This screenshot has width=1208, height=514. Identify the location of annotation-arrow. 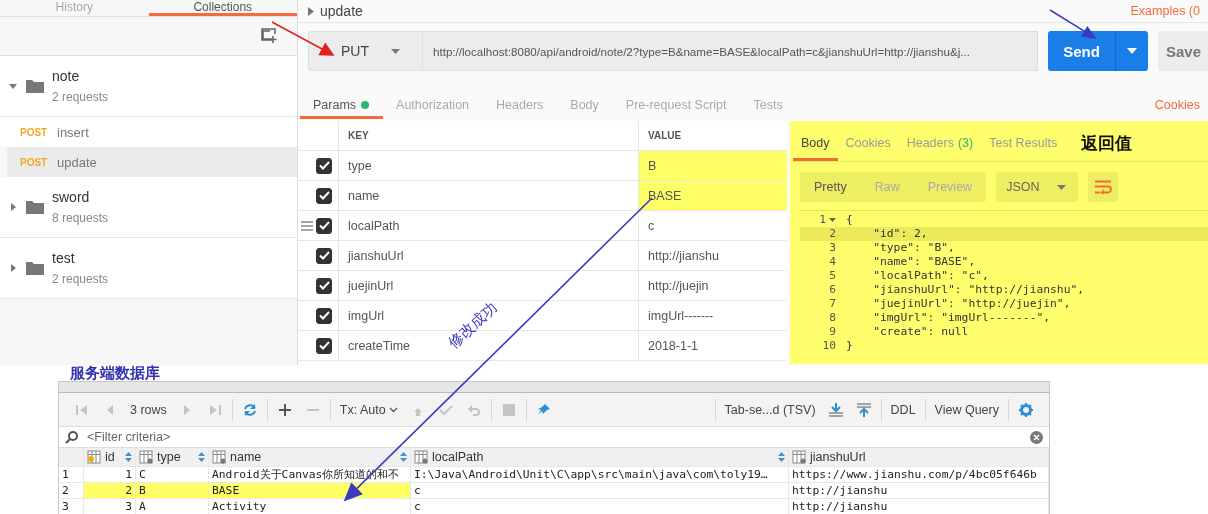
(1072, 24).